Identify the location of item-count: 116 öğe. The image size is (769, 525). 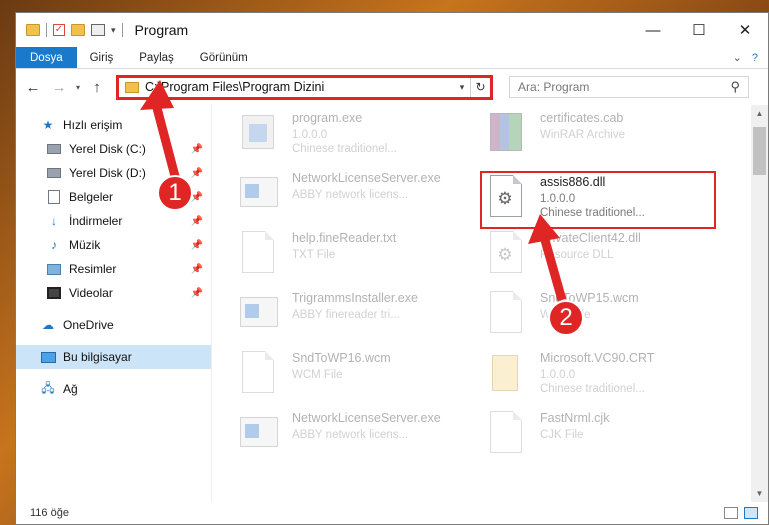
(49, 513).